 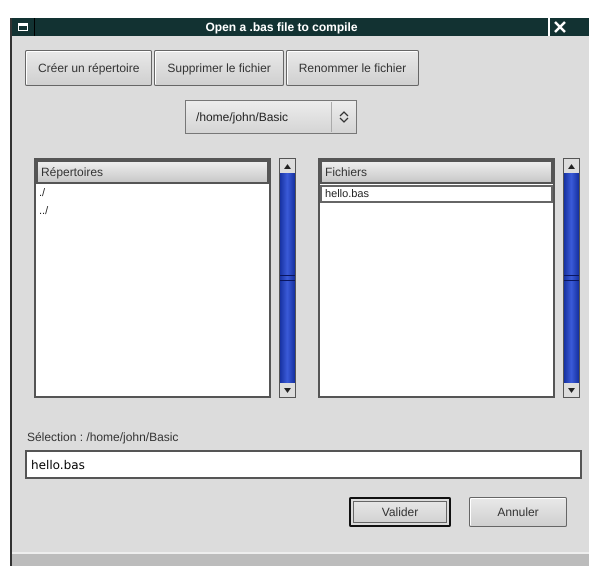 What do you see at coordinates (219, 68) in the screenshot?
I see `toolbar-button: Supprimer le fichier` at bounding box center [219, 68].